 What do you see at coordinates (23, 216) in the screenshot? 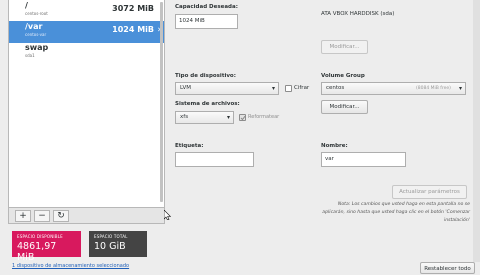
I see `add-mount-point-button: +` at bounding box center [23, 216].